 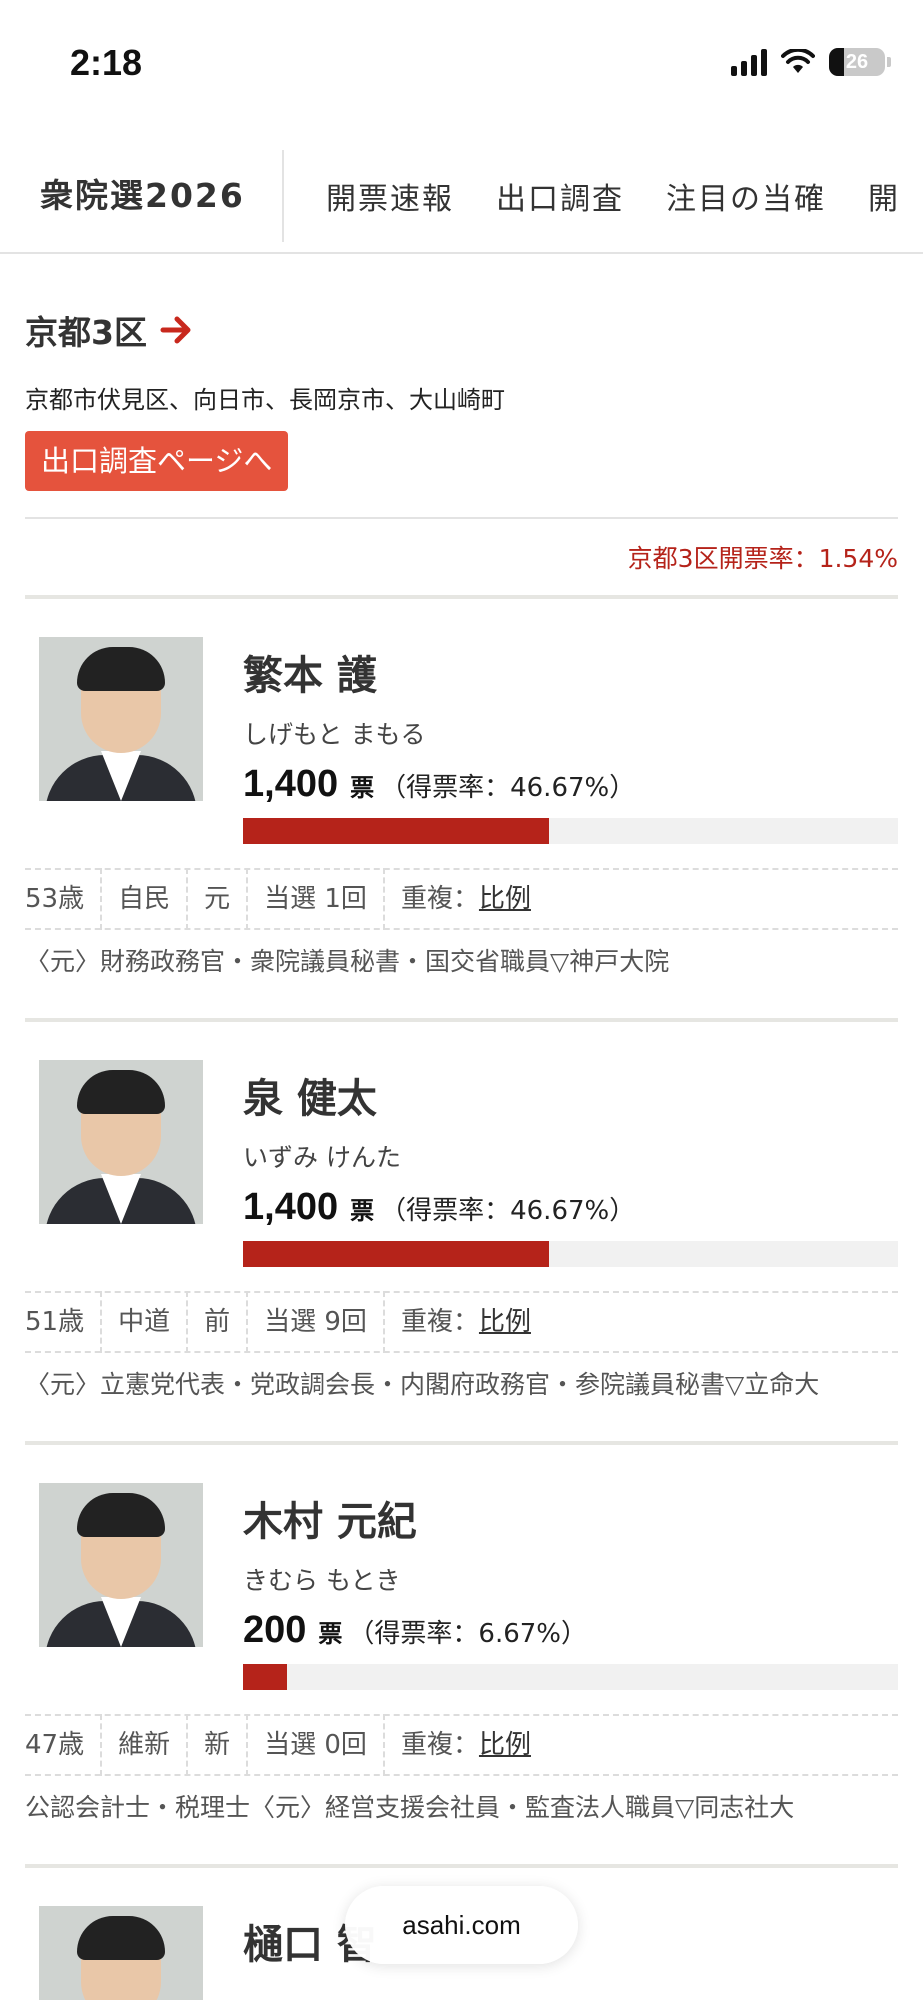 I want to click on status-time: 2:18, so click(x=106, y=62).